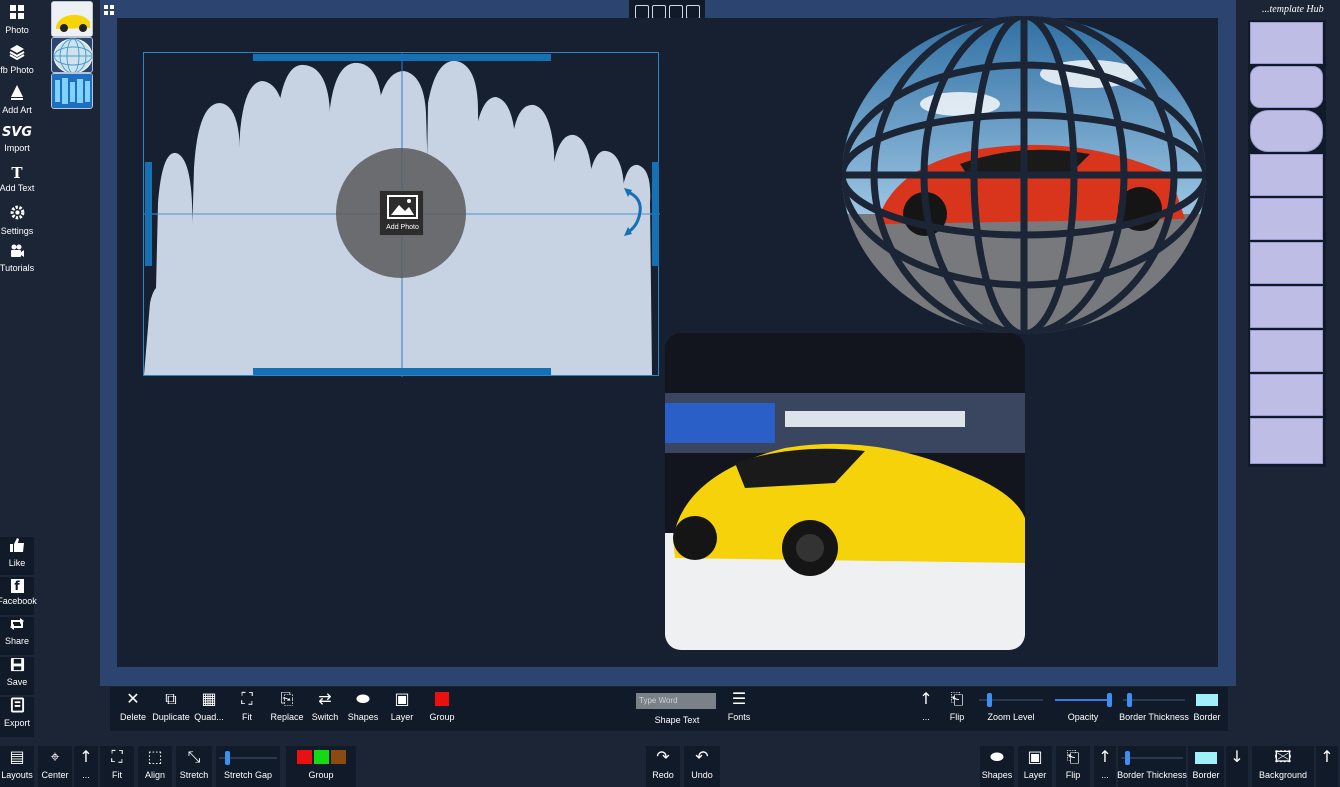 Image resolution: width=1340 pixels, height=787 pixels. What do you see at coordinates (1083, 709) in the screenshot?
I see `opacity-slider: Opacity` at bounding box center [1083, 709].